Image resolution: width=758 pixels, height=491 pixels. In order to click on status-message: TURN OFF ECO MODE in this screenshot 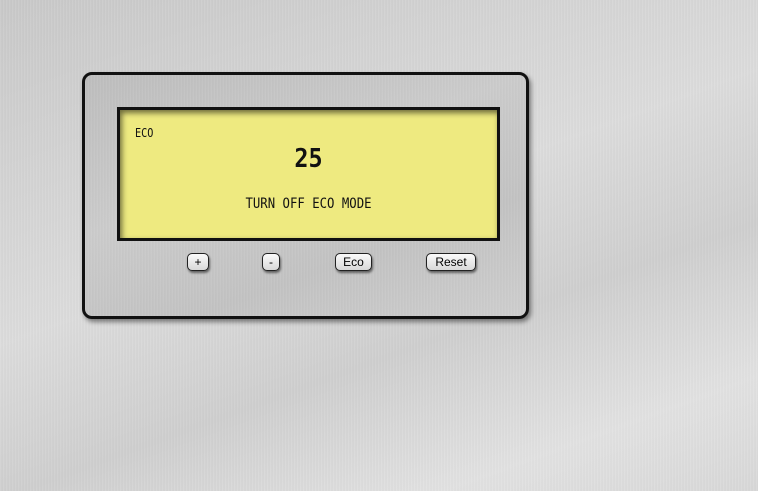, I will do `click(308, 204)`.